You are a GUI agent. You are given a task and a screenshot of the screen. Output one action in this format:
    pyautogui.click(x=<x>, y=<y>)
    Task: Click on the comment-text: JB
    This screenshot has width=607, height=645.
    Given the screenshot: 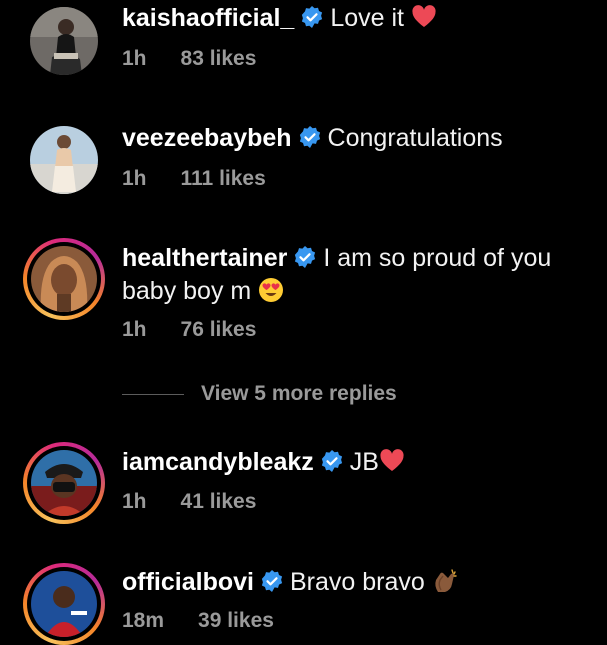 What is the action you would take?
    pyautogui.click(x=364, y=462)
    